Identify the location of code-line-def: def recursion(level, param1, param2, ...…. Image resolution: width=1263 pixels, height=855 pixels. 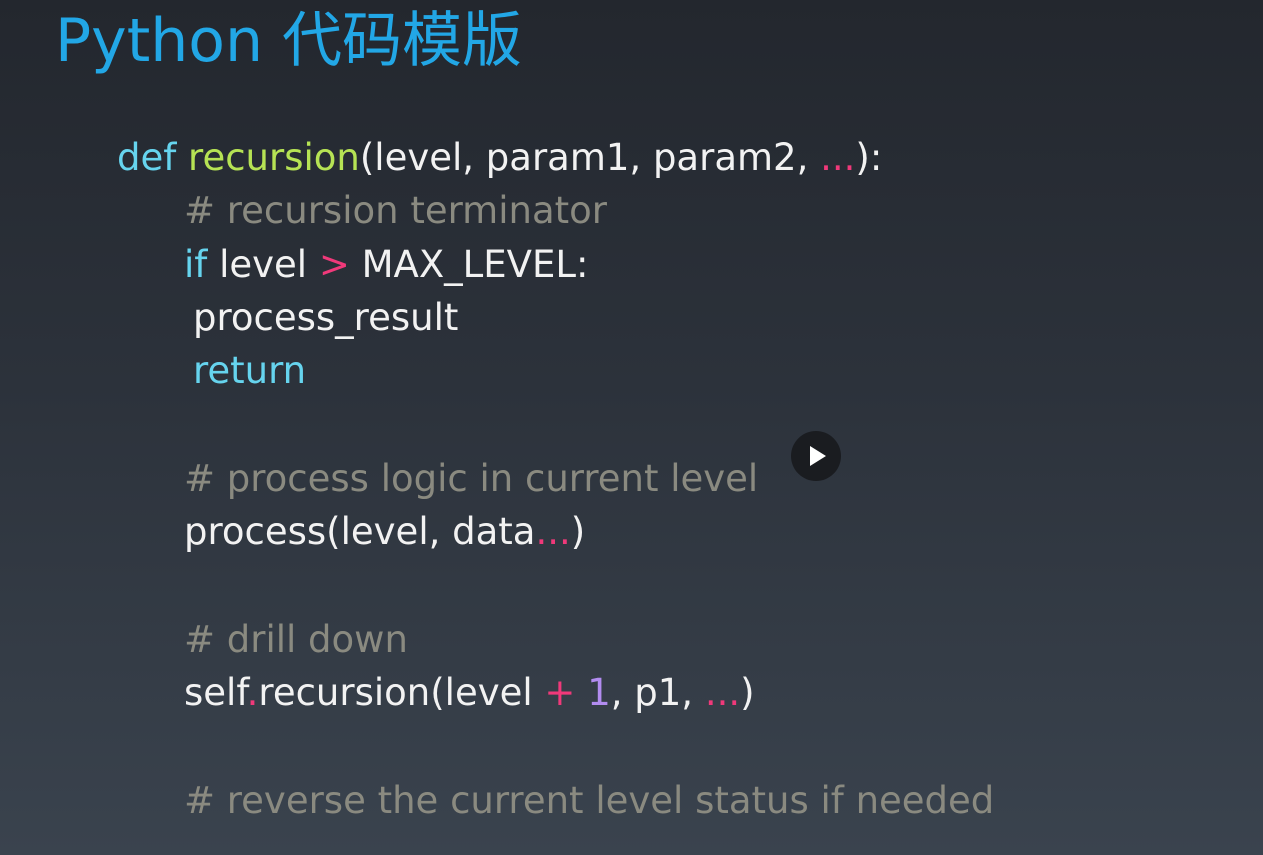
(499, 158).